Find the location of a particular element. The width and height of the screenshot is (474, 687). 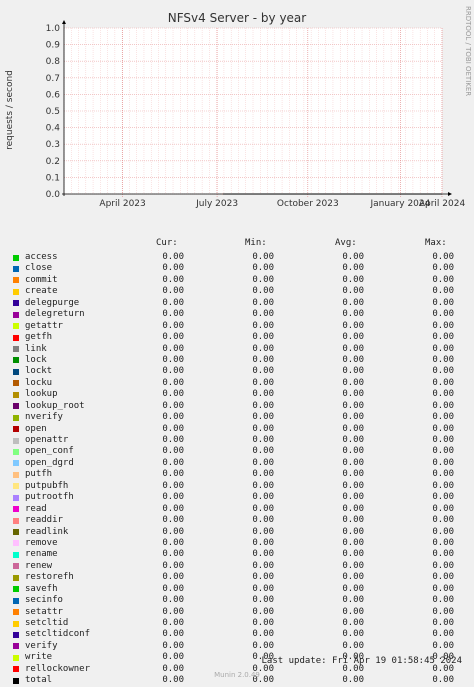

legend-series-name: commit is located at coordinates (41, 279).